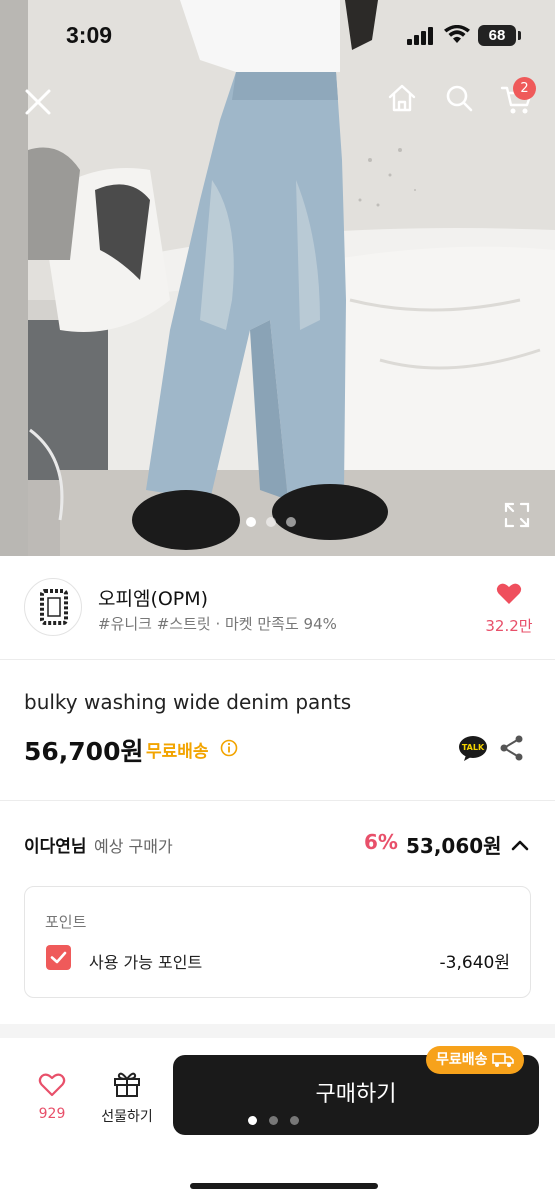 This screenshot has width=555, height=1200. I want to click on svg-text: TALK, so click(473, 747).